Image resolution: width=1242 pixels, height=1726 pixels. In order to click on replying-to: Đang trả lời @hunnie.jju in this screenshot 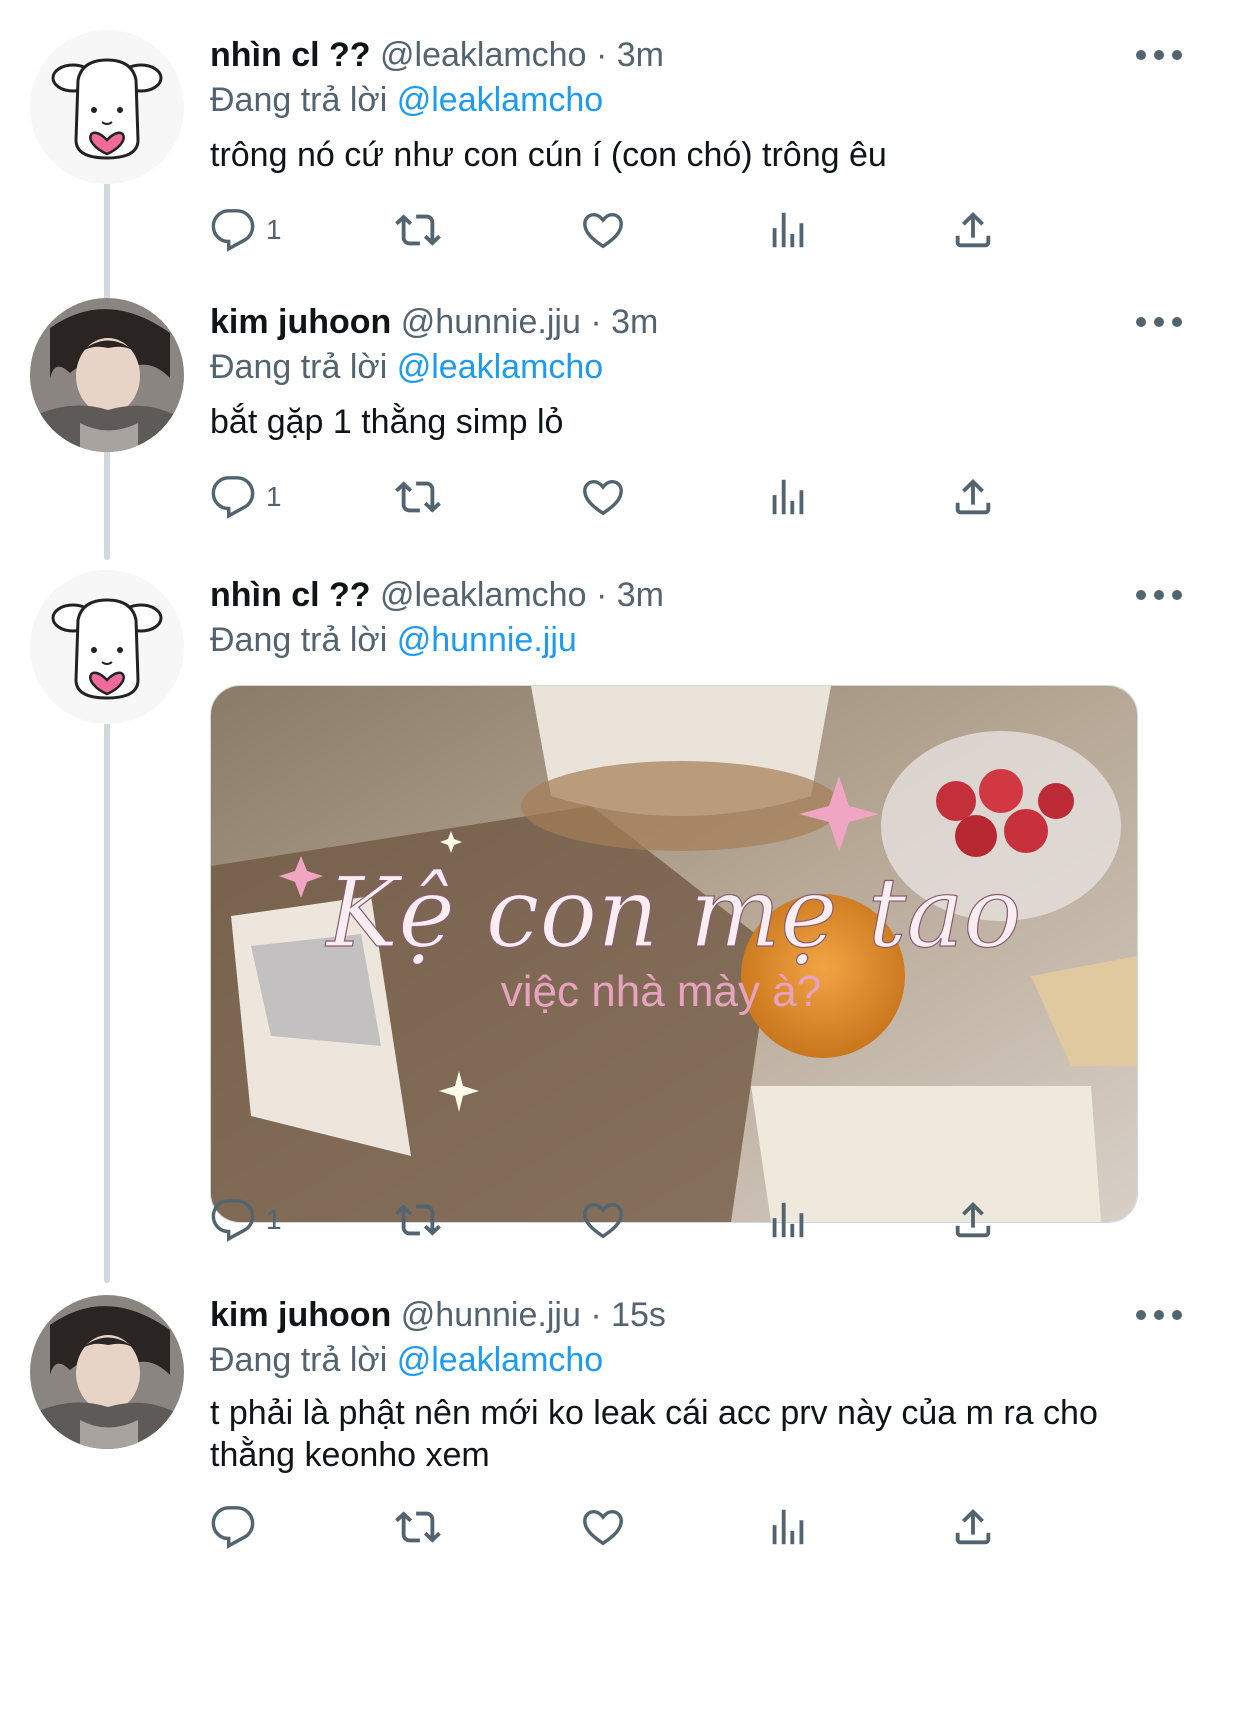, I will do `click(393, 640)`.